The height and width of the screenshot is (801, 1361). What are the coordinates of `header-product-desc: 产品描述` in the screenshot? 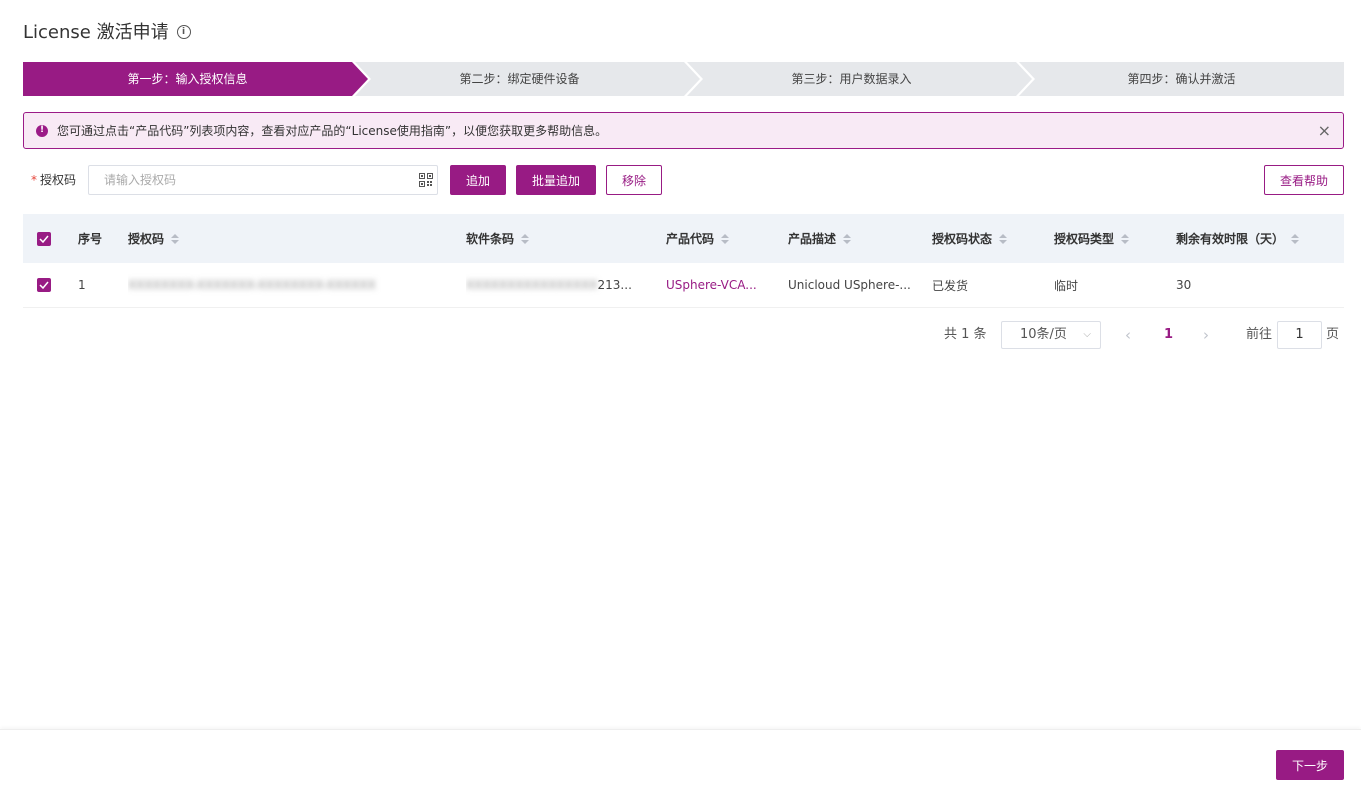 It's located at (820, 238).